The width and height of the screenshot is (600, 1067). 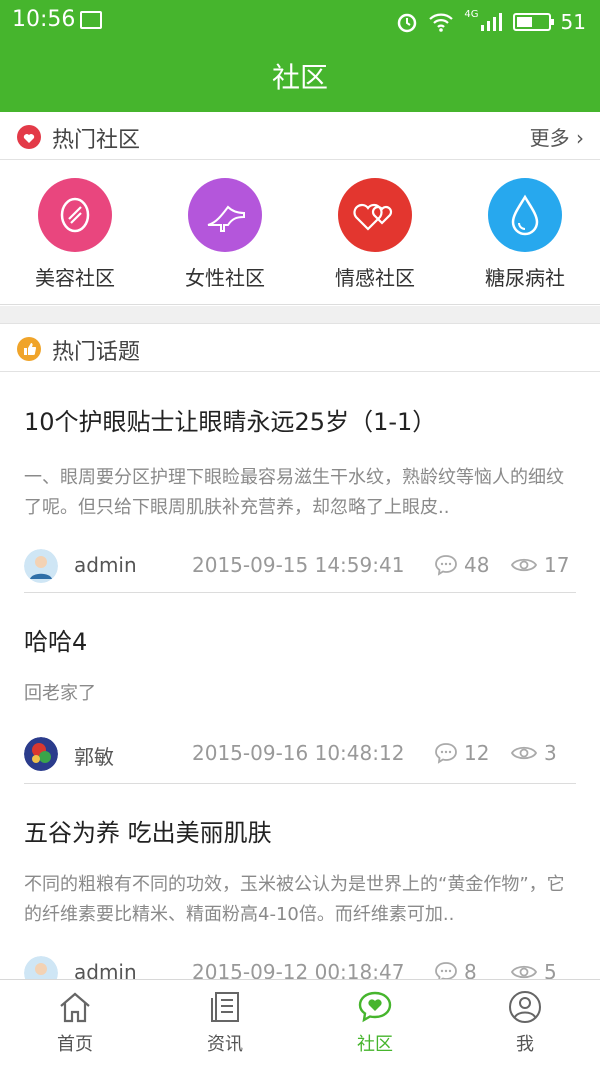 I want to click on tab-label: 资讯, so click(x=225, y=1044).